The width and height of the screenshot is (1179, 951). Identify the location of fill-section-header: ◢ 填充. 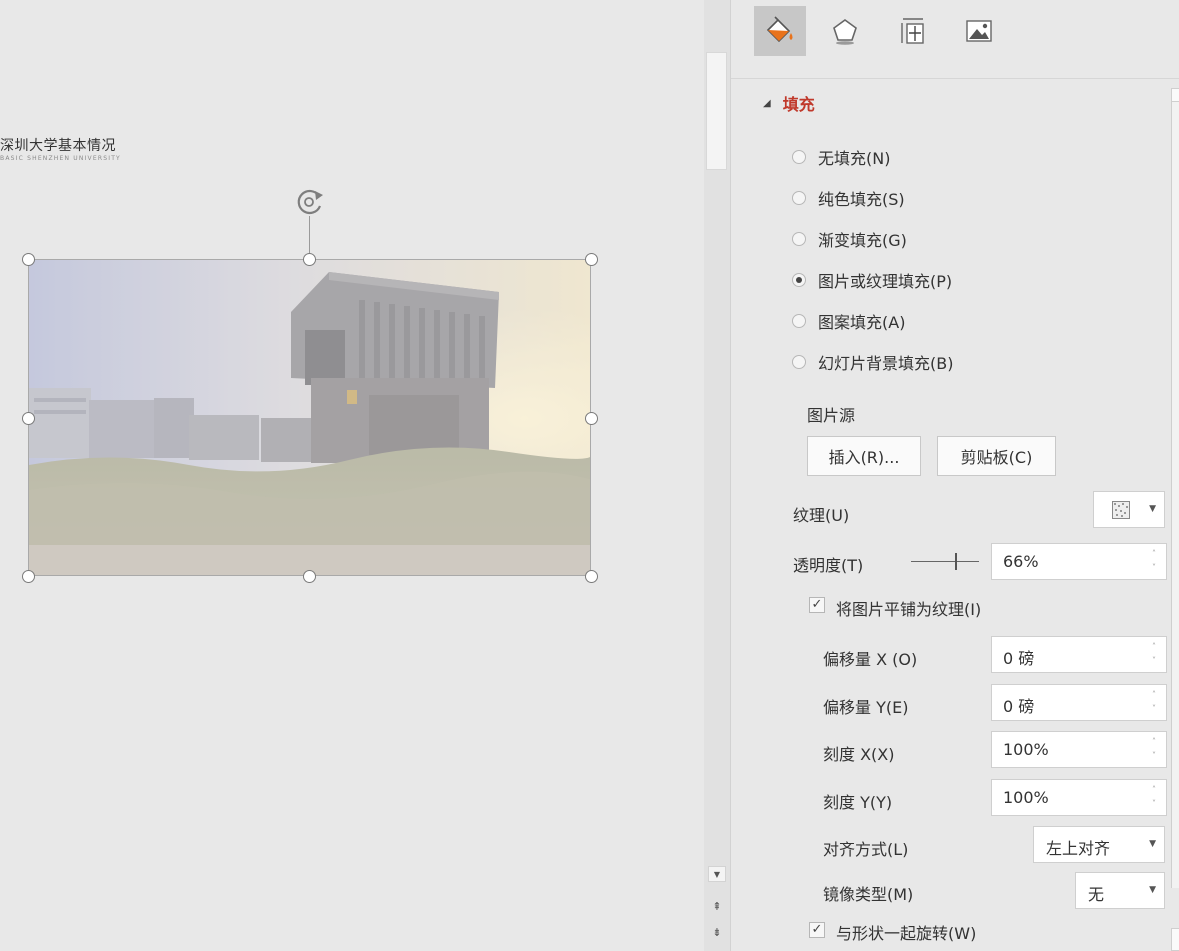
(789, 103).